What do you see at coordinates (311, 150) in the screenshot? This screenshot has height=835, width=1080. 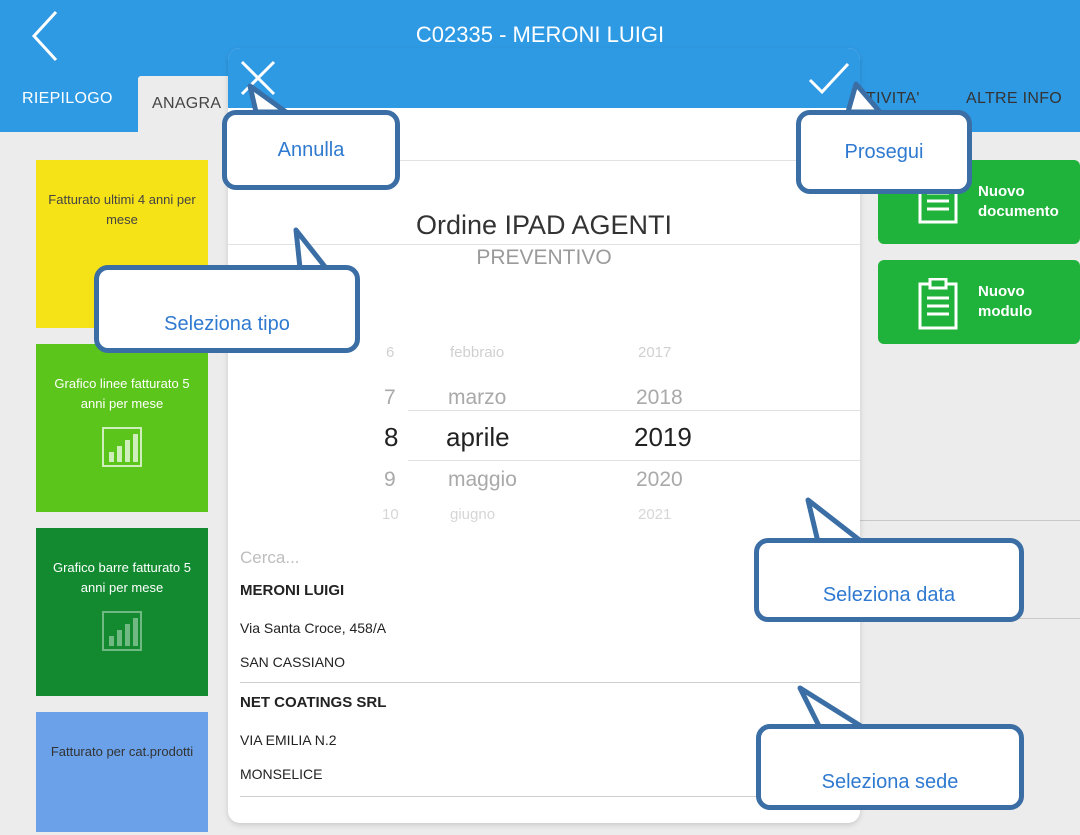 I see `callout-annulla-box: Annulla` at bounding box center [311, 150].